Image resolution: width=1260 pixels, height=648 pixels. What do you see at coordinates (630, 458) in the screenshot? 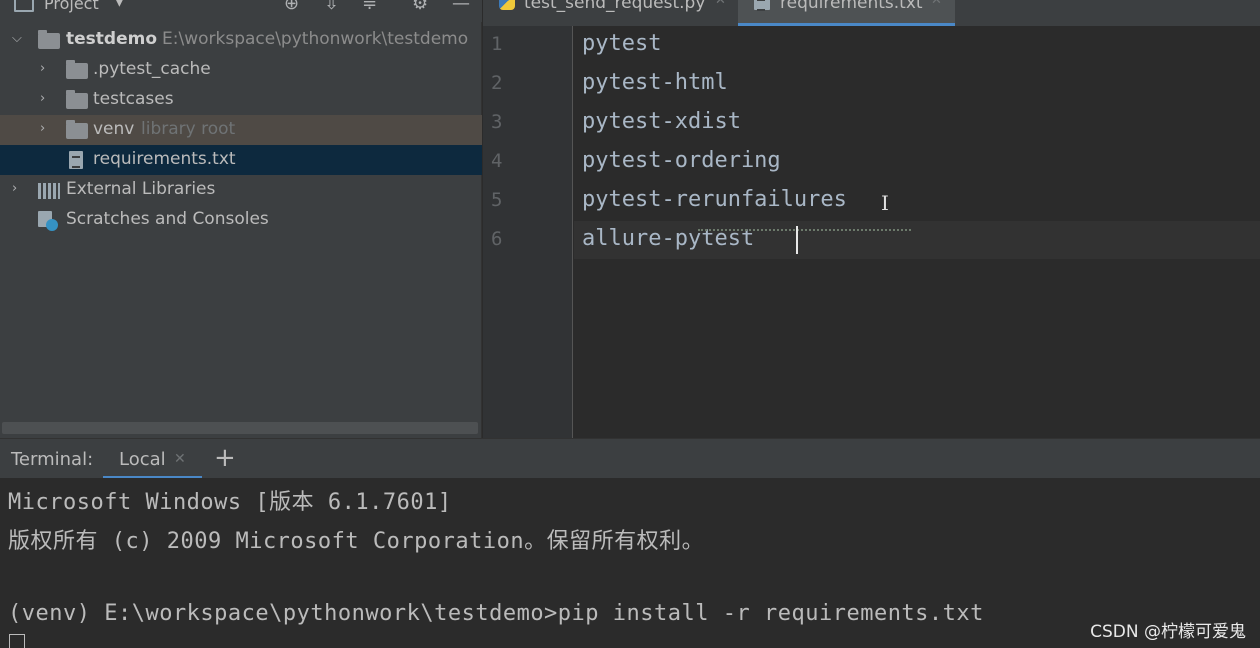
I see `terminal-header: Terminal: Local ✕ +` at bounding box center [630, 458].